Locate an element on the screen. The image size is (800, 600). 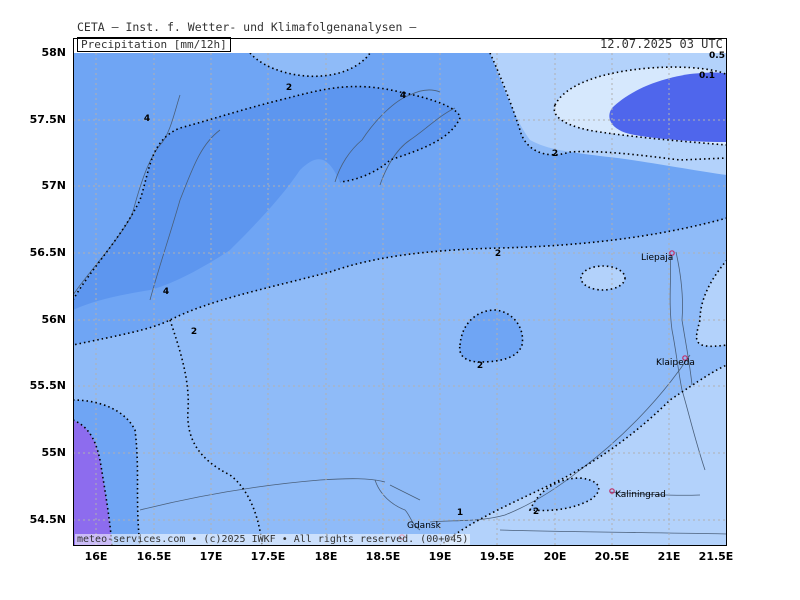
city-gdansk: Gdansk is located at coordinates (424, 526).